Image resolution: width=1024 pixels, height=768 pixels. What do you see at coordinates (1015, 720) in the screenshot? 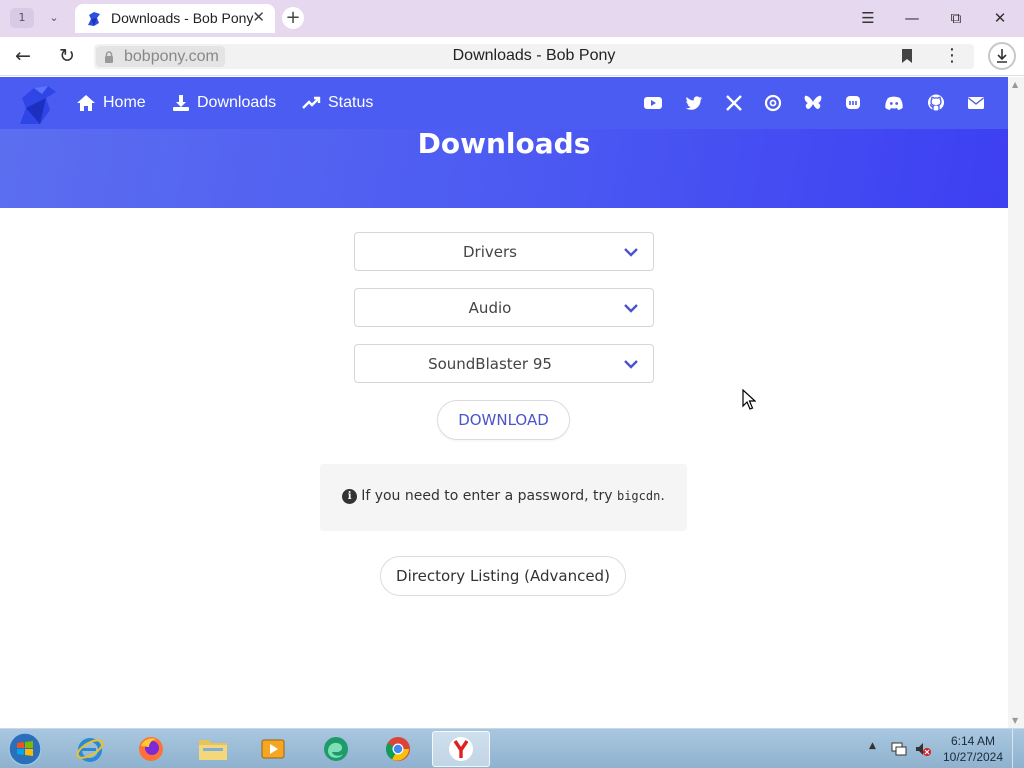
I see `scroll-down-icon: ▼` at bounding box center [1015, 720].